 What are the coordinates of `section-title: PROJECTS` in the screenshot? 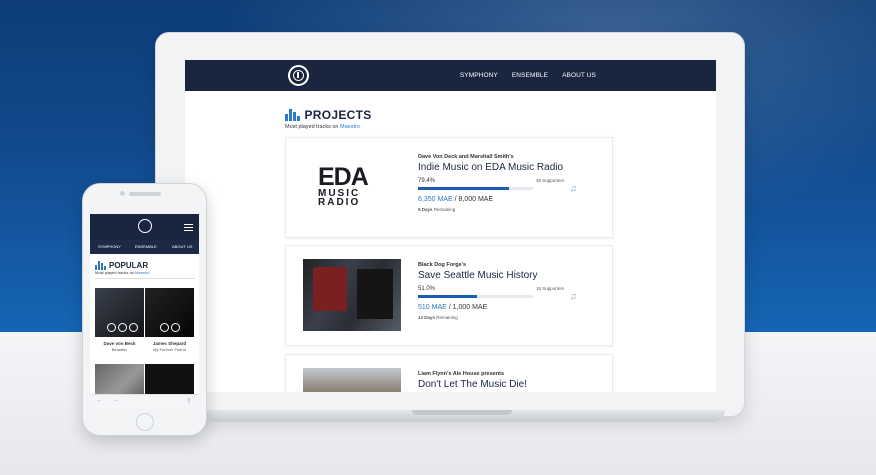 It's located at (338, 115).